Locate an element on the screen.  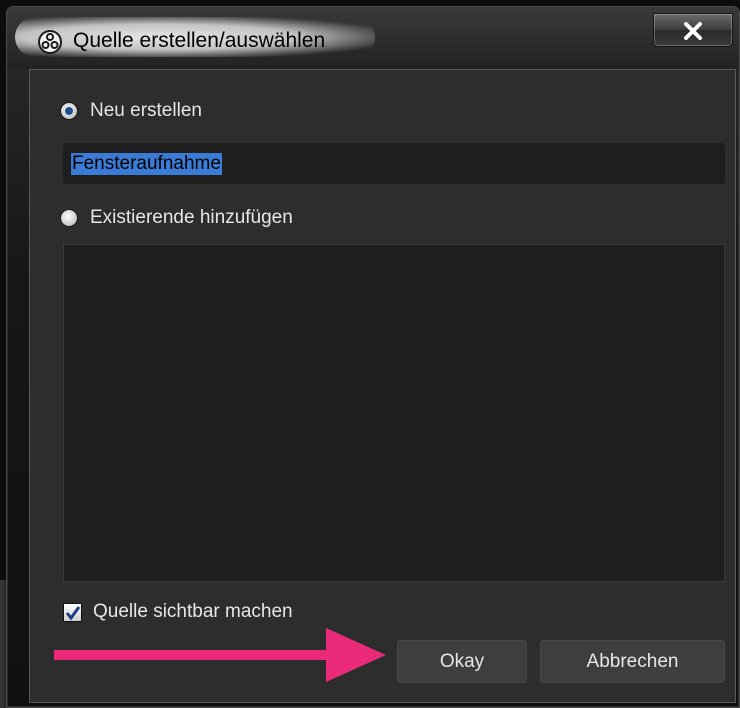
visible-checkbox-row: Quelle sichtbar machen is located at coordinates (178, 612).